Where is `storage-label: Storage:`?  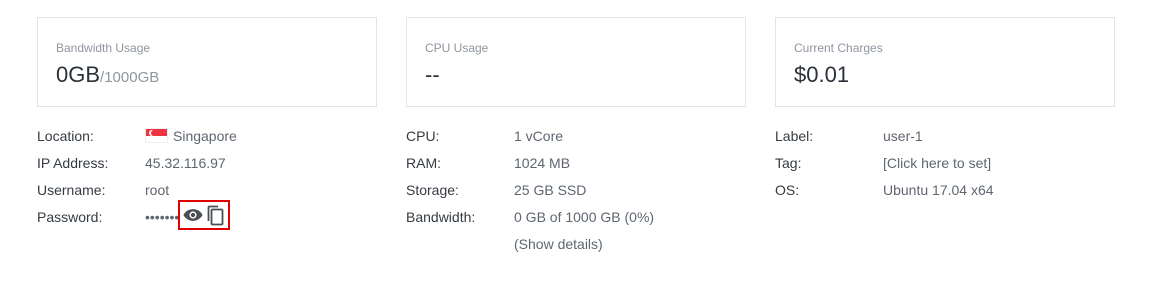
storage-label: Storage: is located at coordinates (432, 190).